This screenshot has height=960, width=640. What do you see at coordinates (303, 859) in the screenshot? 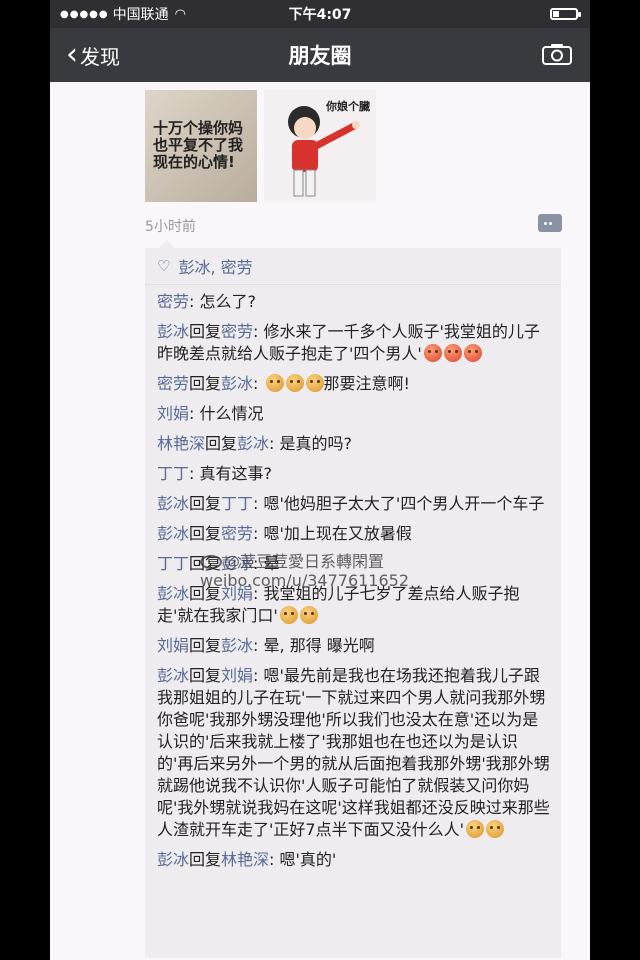
I see `comment-text: : 嗯'真的'` at bounding box center [303, 859].